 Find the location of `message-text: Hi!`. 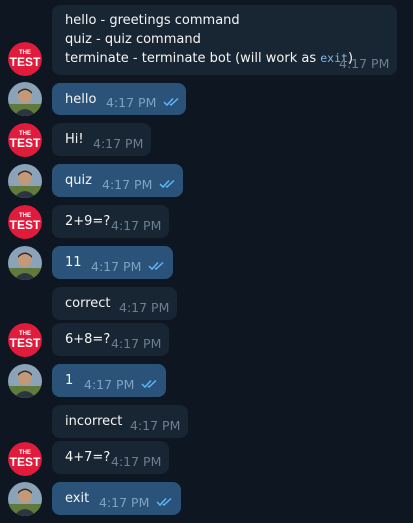

message-text: Hi! is located at coordinates (74, 139).